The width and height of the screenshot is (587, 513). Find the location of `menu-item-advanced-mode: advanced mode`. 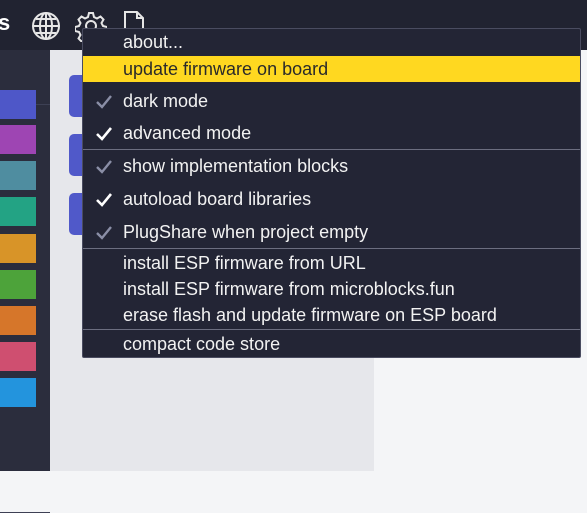

menu-item-advanced-mode: advanced mode is located at coordinates (331, 133).